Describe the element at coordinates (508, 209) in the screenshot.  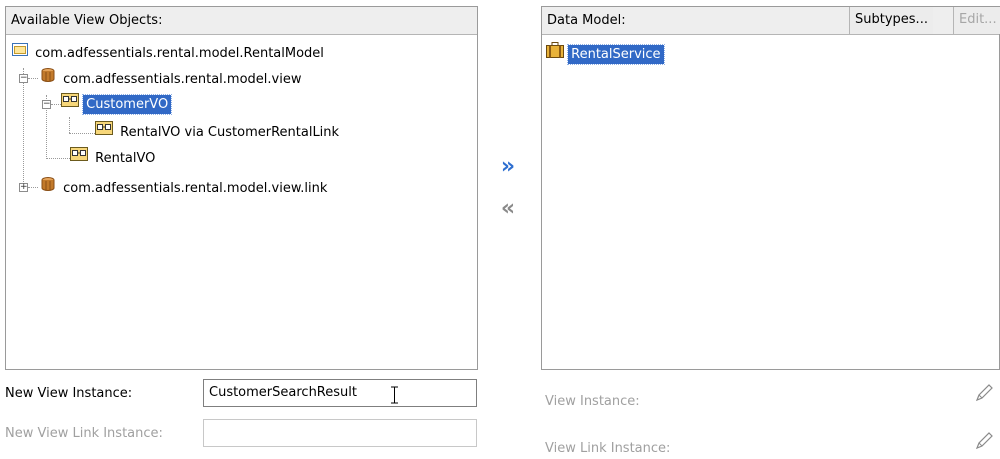
I see `remove-from-data-model-button: «` at that location.